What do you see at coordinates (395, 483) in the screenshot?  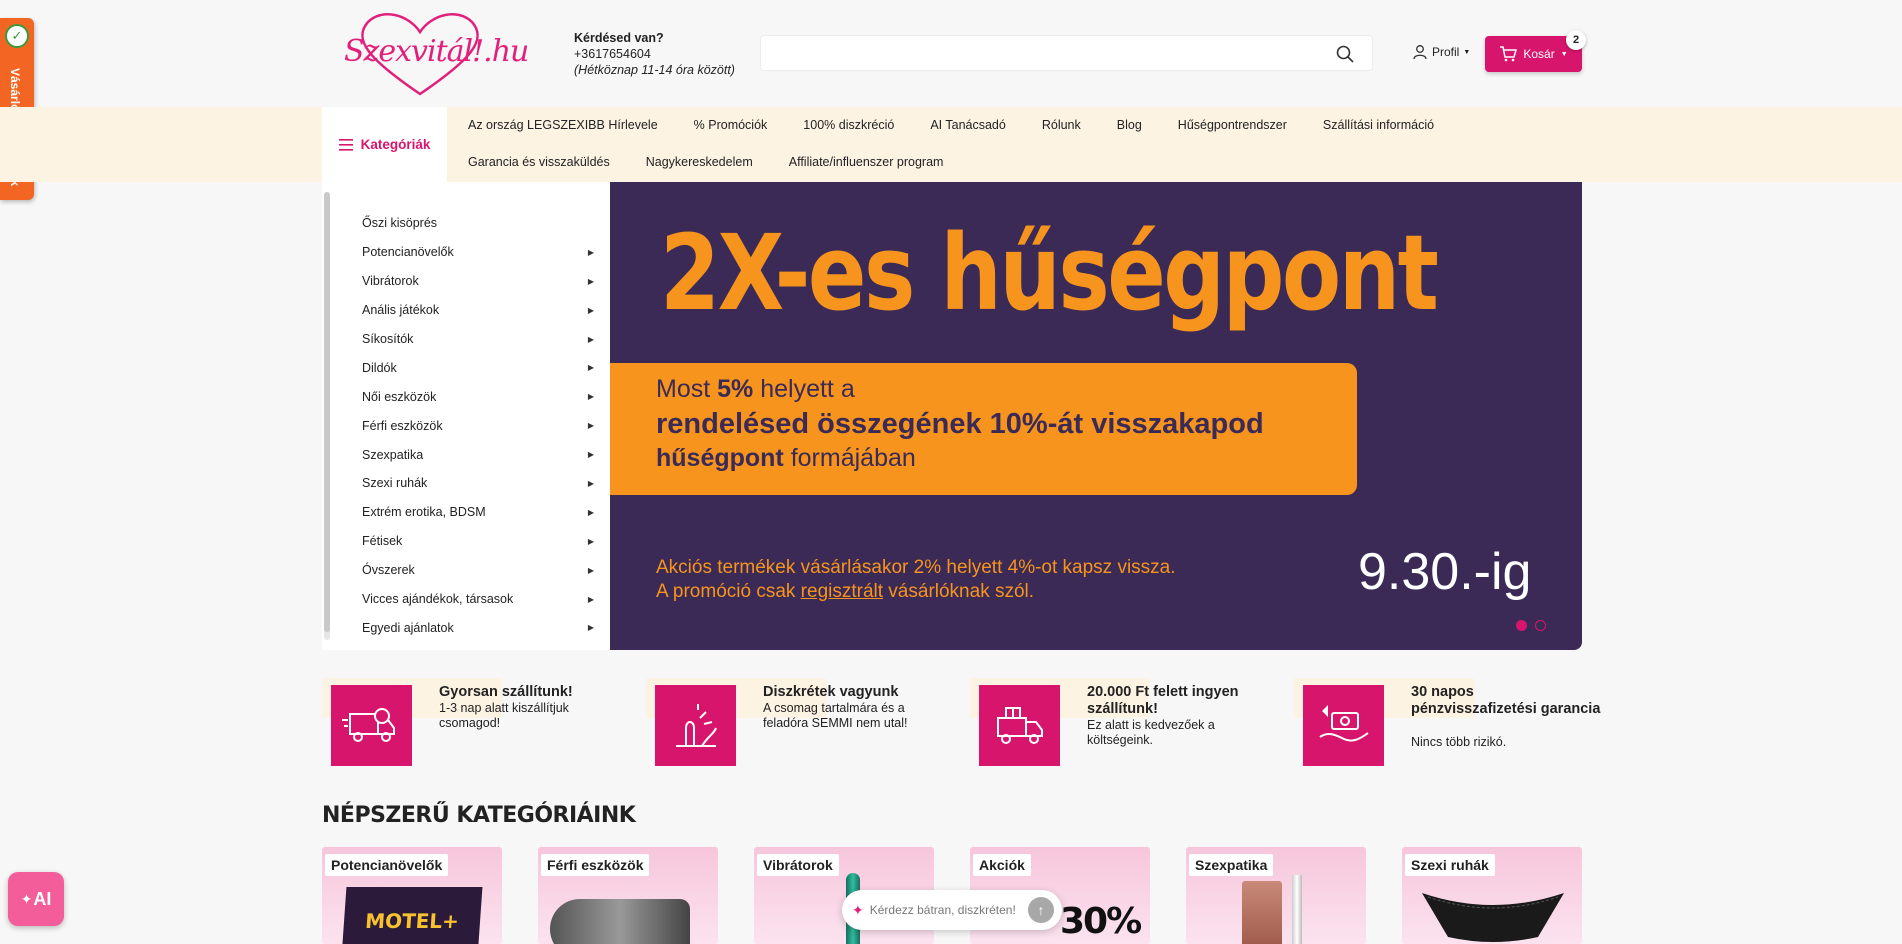 I see `category-label: Szexi ruhák` at bounding box center [395, 483].